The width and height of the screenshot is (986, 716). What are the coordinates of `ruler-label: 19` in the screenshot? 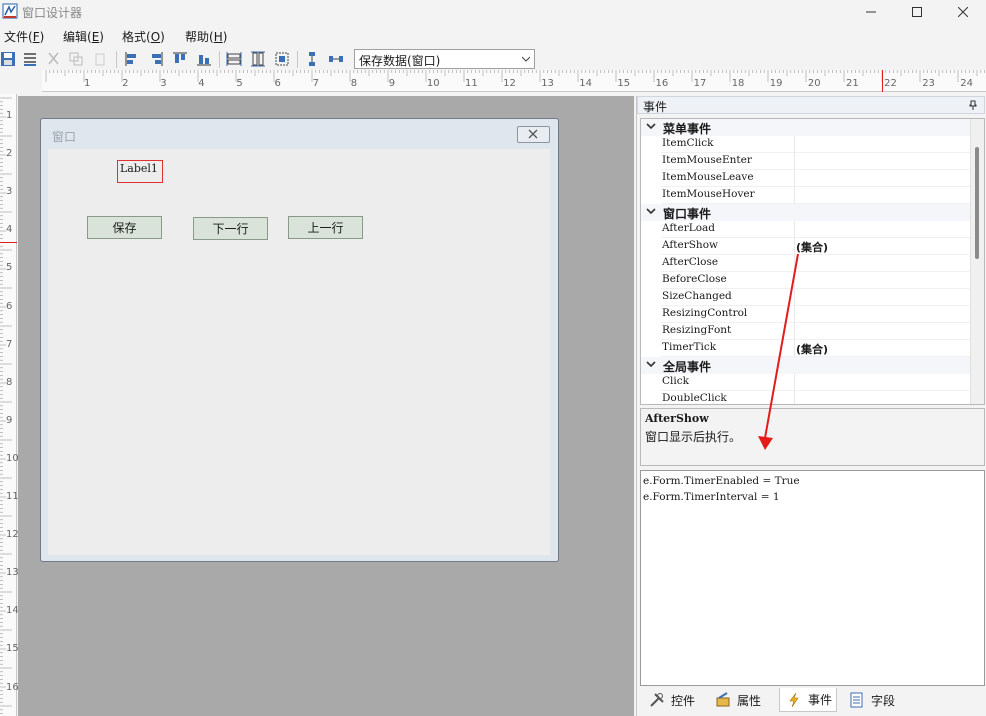 It's located at (776, 83).